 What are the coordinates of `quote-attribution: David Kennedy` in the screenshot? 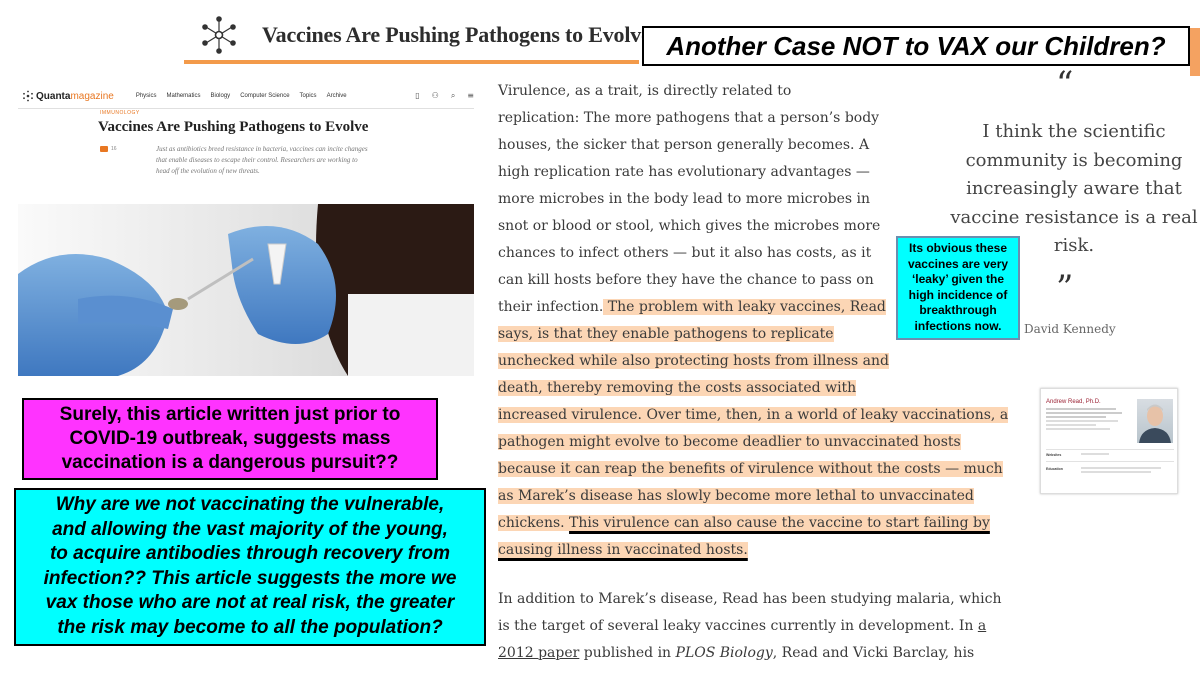 It's located at (1070, 329).